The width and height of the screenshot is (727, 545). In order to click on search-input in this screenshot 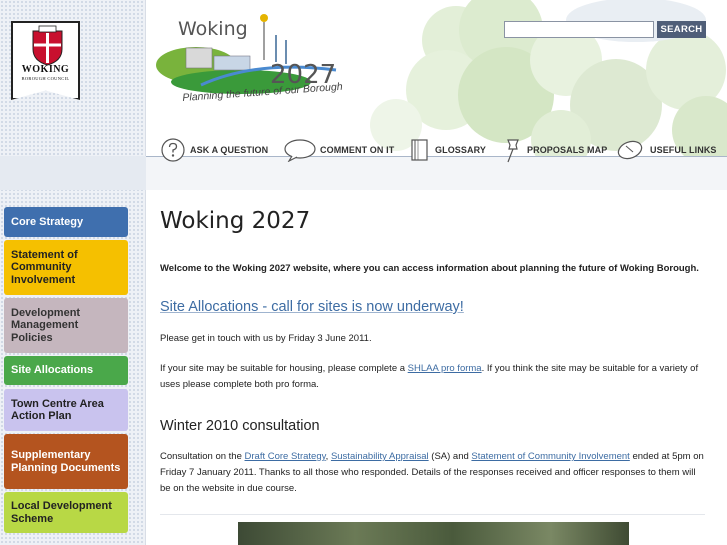, I will do `click(579, 29)`.